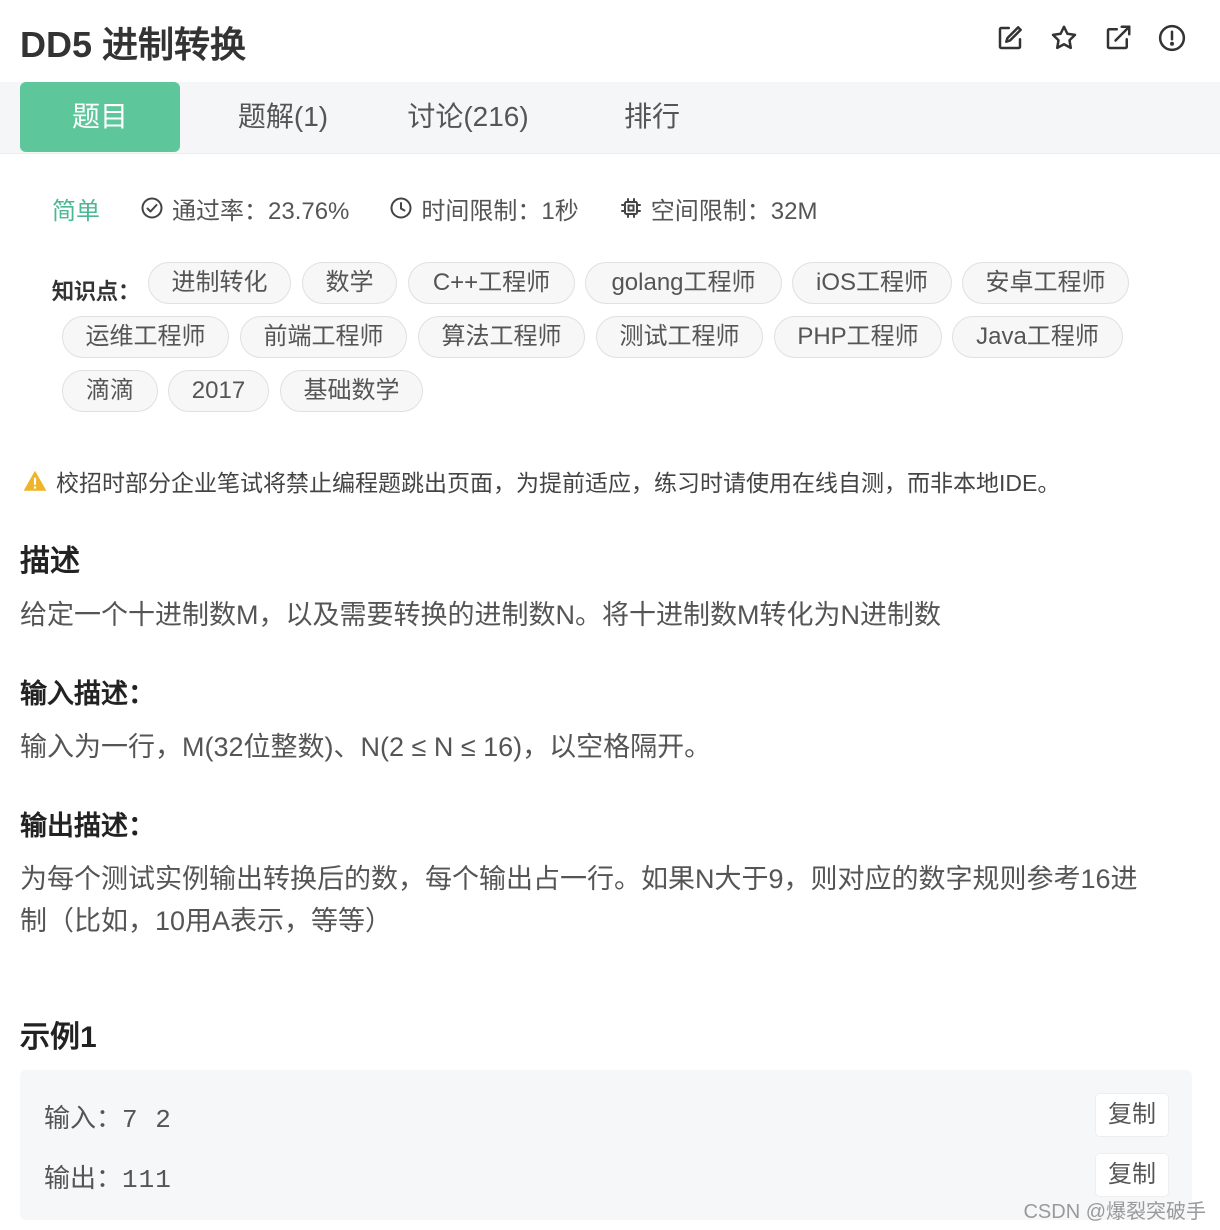 The height and width of the screenshot is (1230, 1220). I want to click on tag-item: 安卓工程师, so click(1045, 283).